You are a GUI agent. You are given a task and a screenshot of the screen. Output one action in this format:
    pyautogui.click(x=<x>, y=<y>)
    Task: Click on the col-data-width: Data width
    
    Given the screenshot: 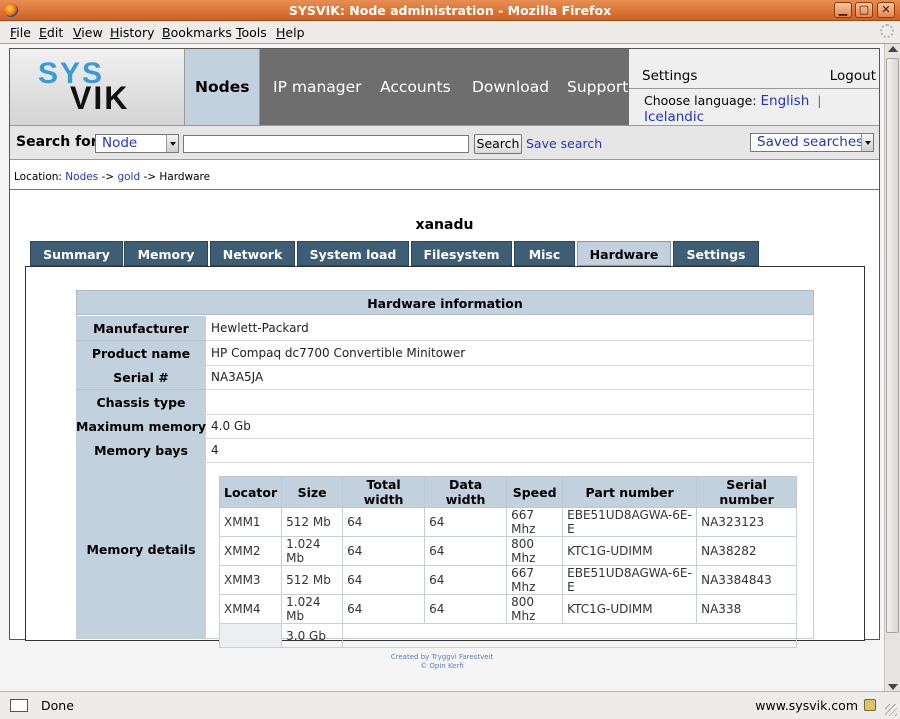 What is the action you would take?
    pyautogui.click(x=466, y=492)
    